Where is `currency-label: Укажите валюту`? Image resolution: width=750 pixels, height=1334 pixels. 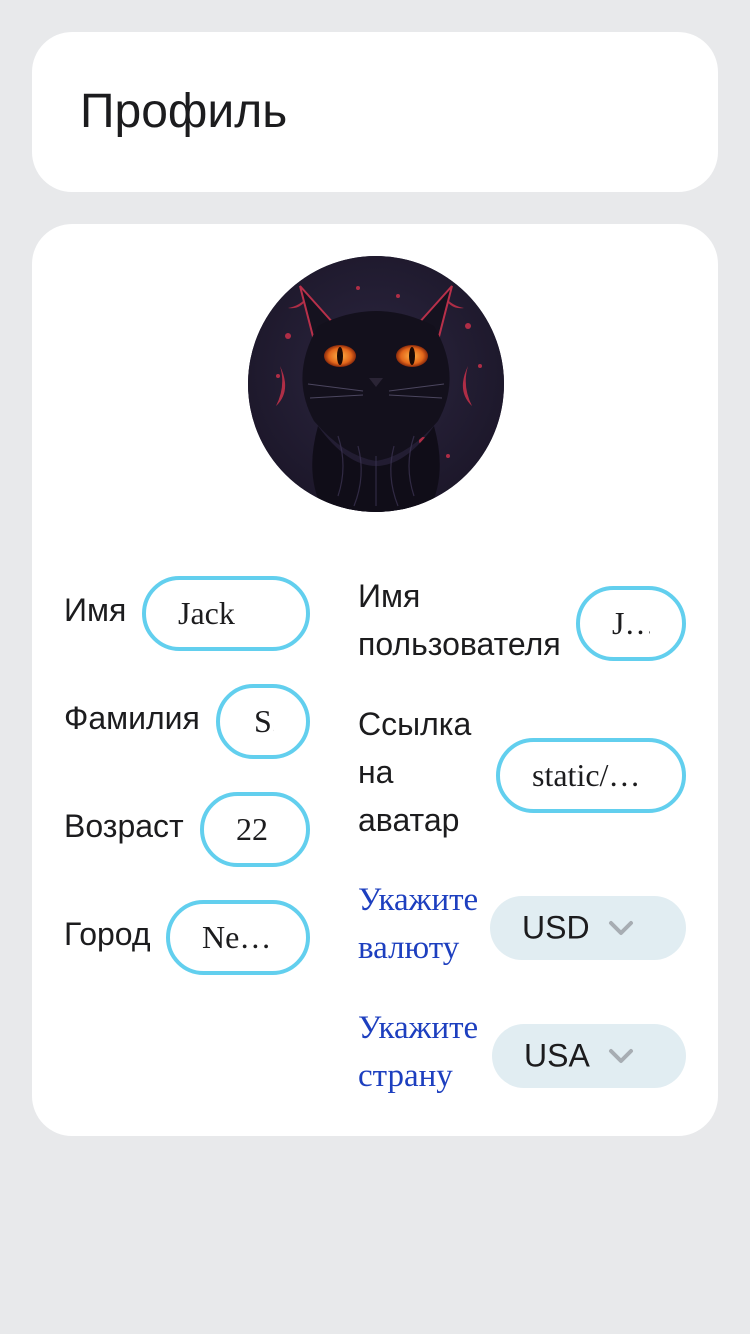
currency-label: Укажите валюту is located at coordinates (418, 924).